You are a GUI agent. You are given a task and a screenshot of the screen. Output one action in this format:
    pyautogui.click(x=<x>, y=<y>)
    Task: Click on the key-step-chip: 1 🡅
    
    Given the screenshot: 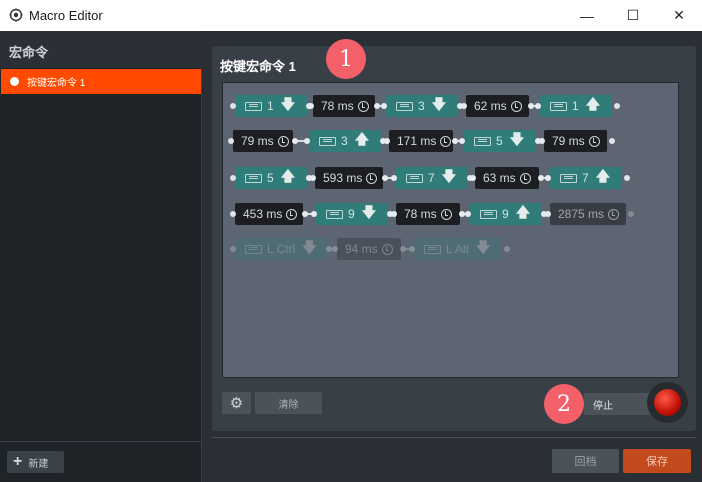 What is the action you would take?
    pyautogui.click(x=576, y=106)
    